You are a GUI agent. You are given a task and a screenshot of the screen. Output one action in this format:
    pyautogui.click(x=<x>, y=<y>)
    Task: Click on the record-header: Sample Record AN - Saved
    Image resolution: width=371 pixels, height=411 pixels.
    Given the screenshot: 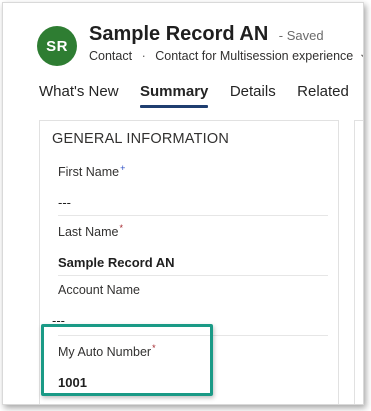 What is the action you would take?
    pyautogui.click(x=206, y=34)
    